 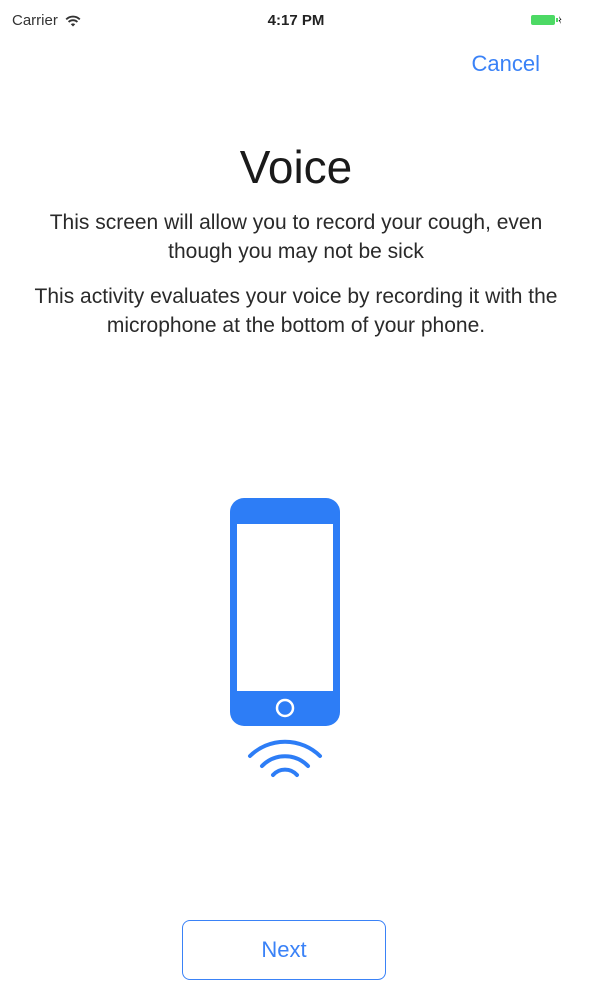 I want to click on next-button: Next, so click(x=284, y=950).